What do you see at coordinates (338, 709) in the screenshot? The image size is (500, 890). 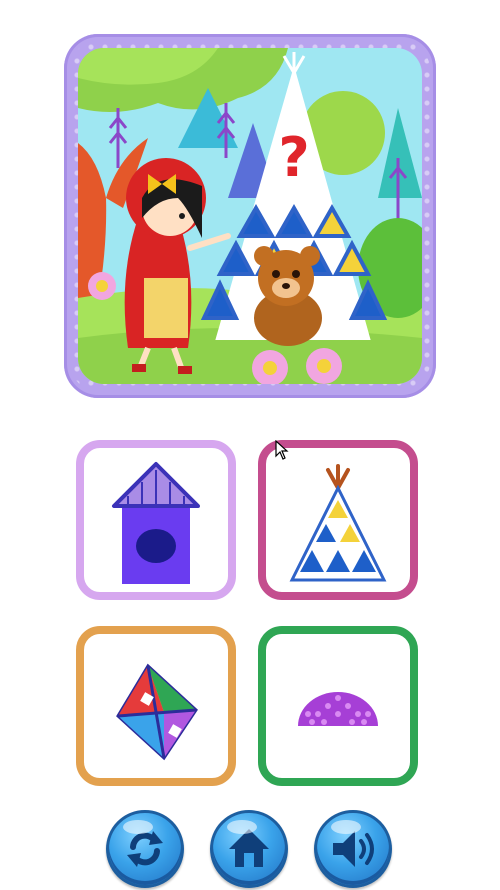 I see `dome-icon` at bounding box center [338, 709].